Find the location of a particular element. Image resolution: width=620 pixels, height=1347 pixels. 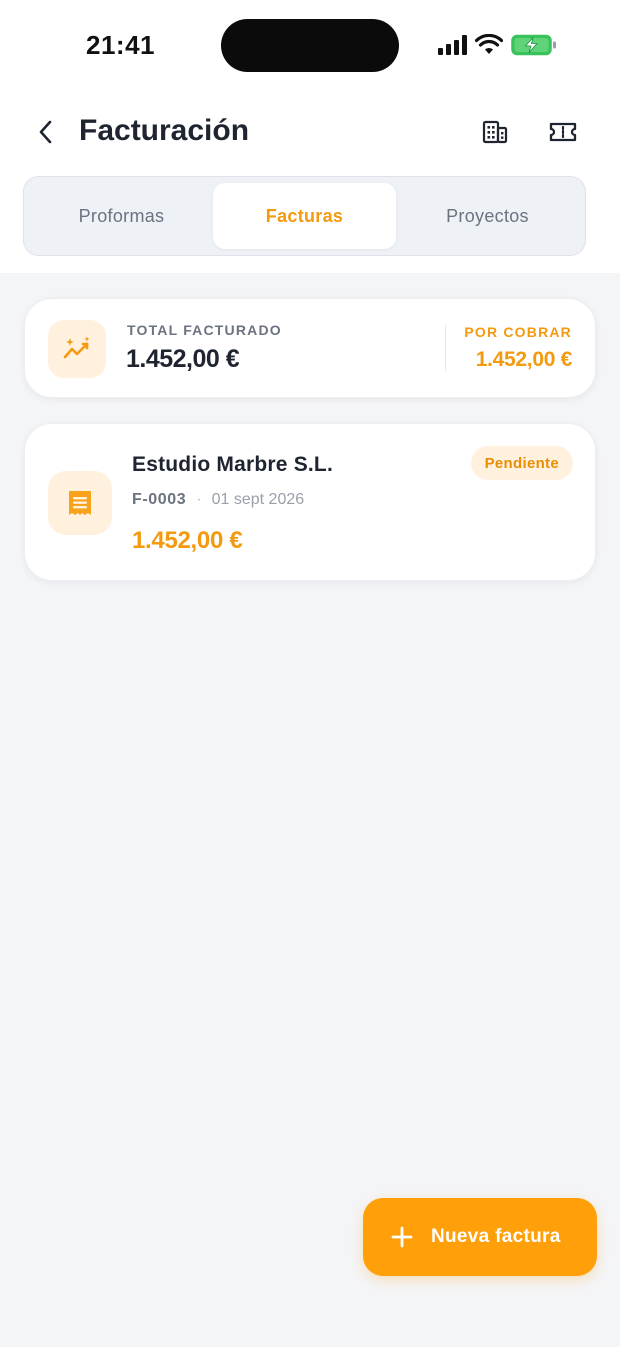

ticket-button is located at coordinates (563, 132).